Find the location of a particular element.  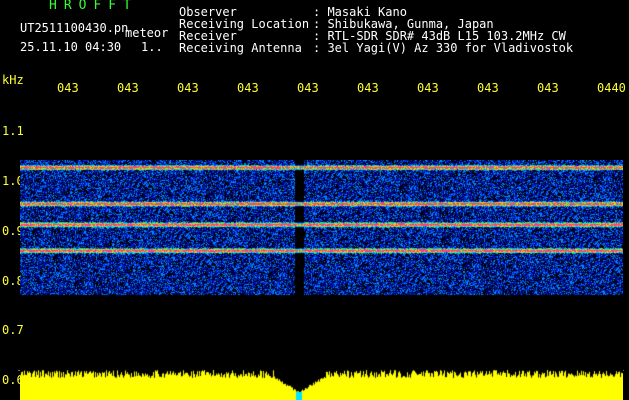

app-title: HROFFT is located at coordinates (93, 6).